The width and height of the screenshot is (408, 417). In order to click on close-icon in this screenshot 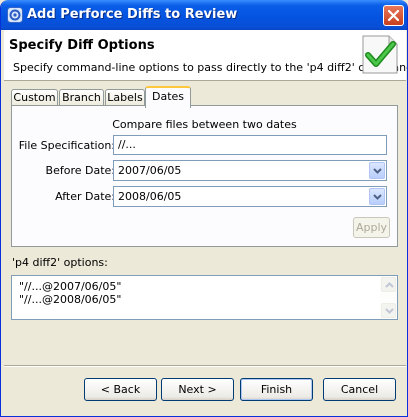, I will do `click(393, 15)`.